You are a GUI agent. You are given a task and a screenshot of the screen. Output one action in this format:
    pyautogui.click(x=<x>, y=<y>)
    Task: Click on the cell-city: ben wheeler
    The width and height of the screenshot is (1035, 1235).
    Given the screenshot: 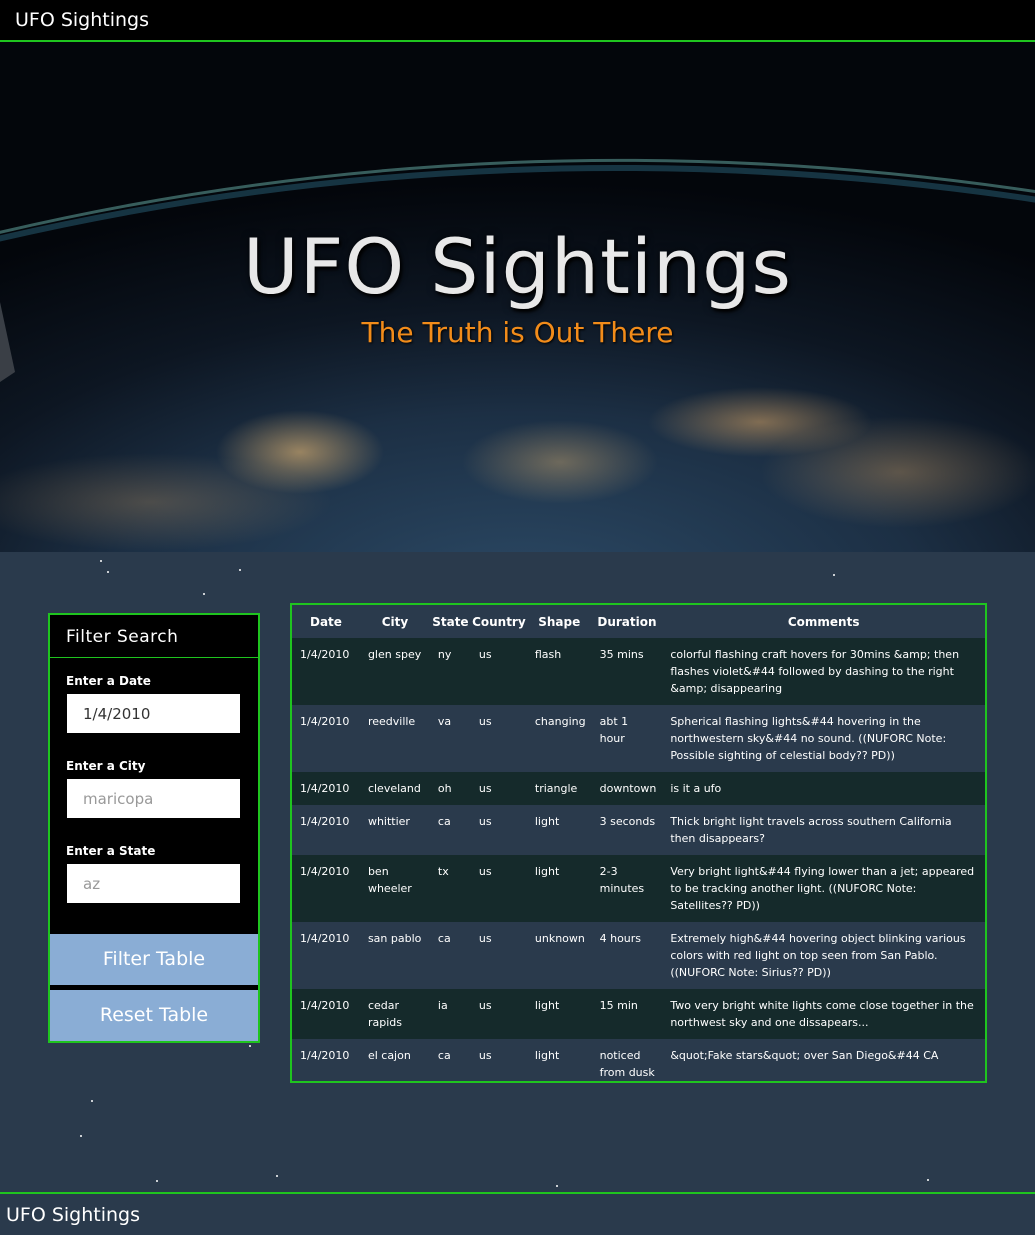 What is the action you would take?
    pyautogui.click(x=394, y=888)
    